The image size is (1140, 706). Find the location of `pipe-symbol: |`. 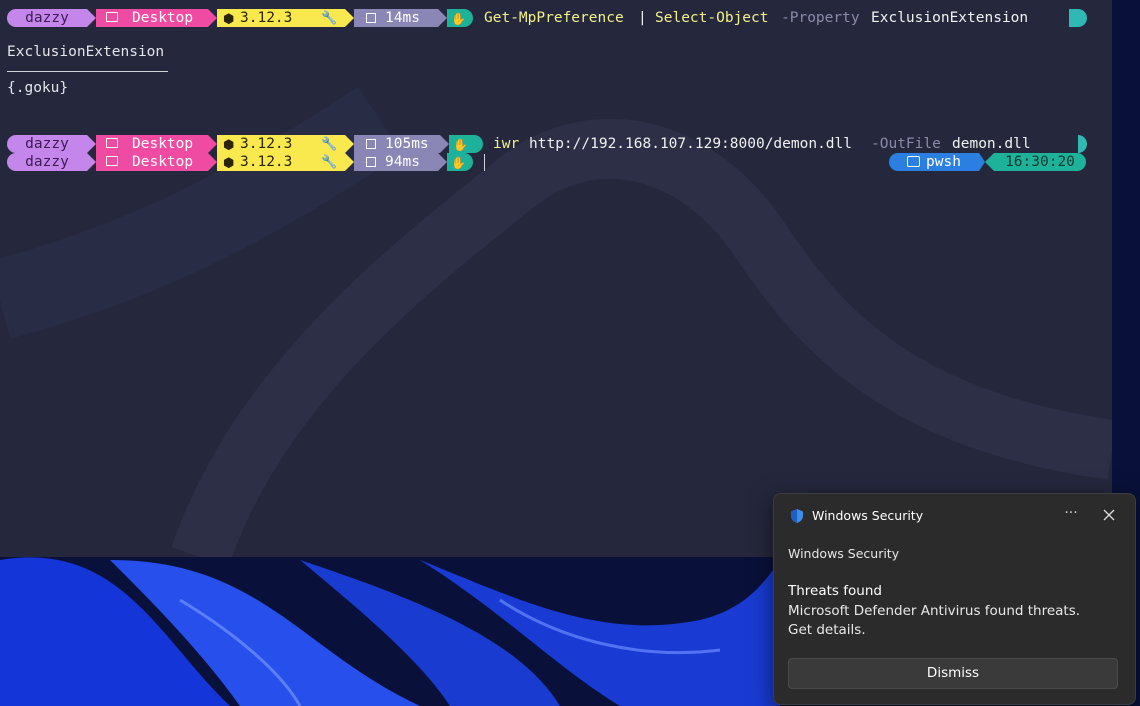

pipe-symbol: | is located at coordinates (642, 18).